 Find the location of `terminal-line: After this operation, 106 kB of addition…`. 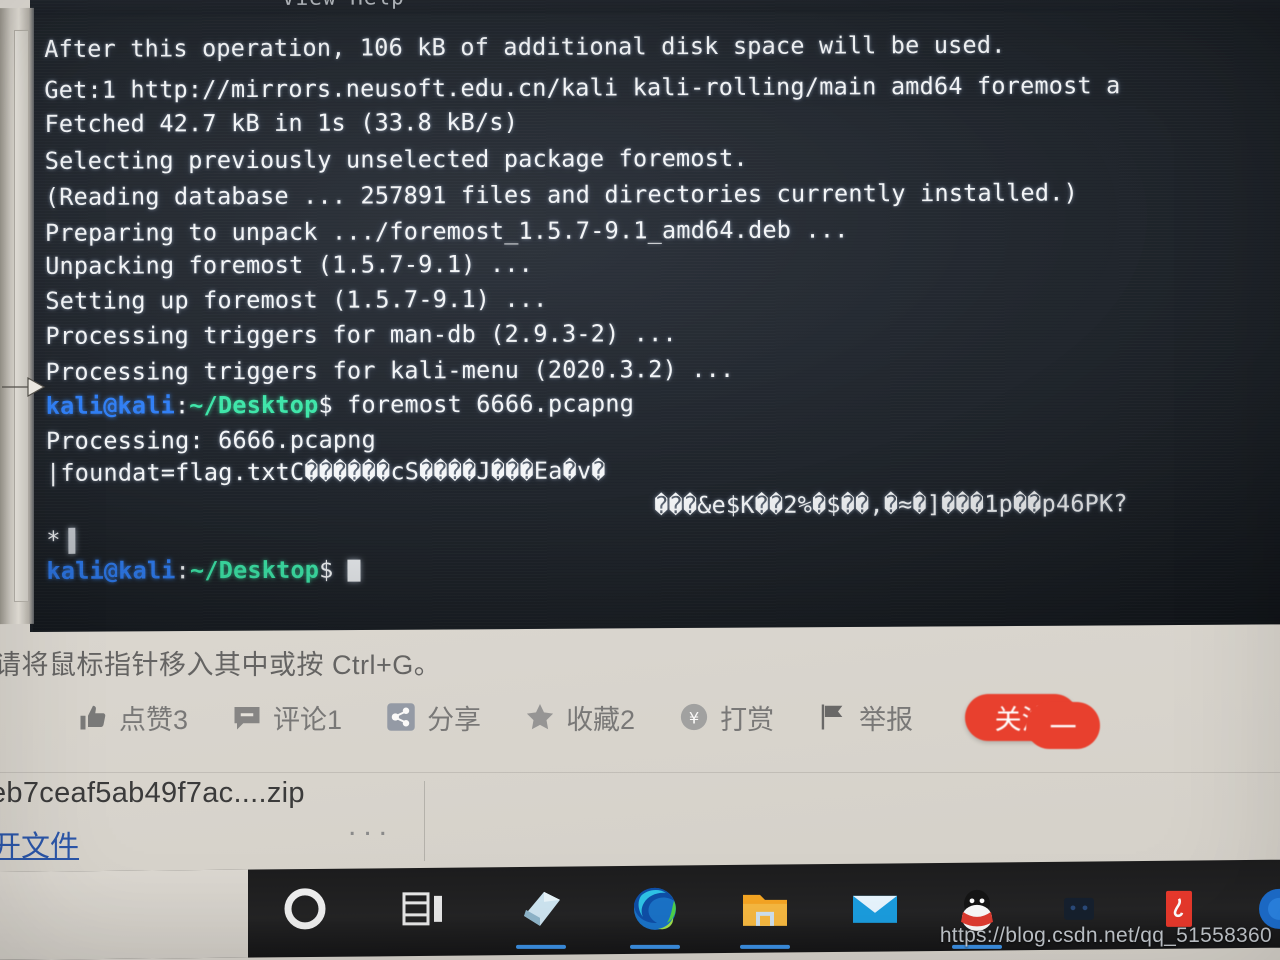

terminal-line: After this operation, 106 kB of addition… is located at coordinates (525, 46).